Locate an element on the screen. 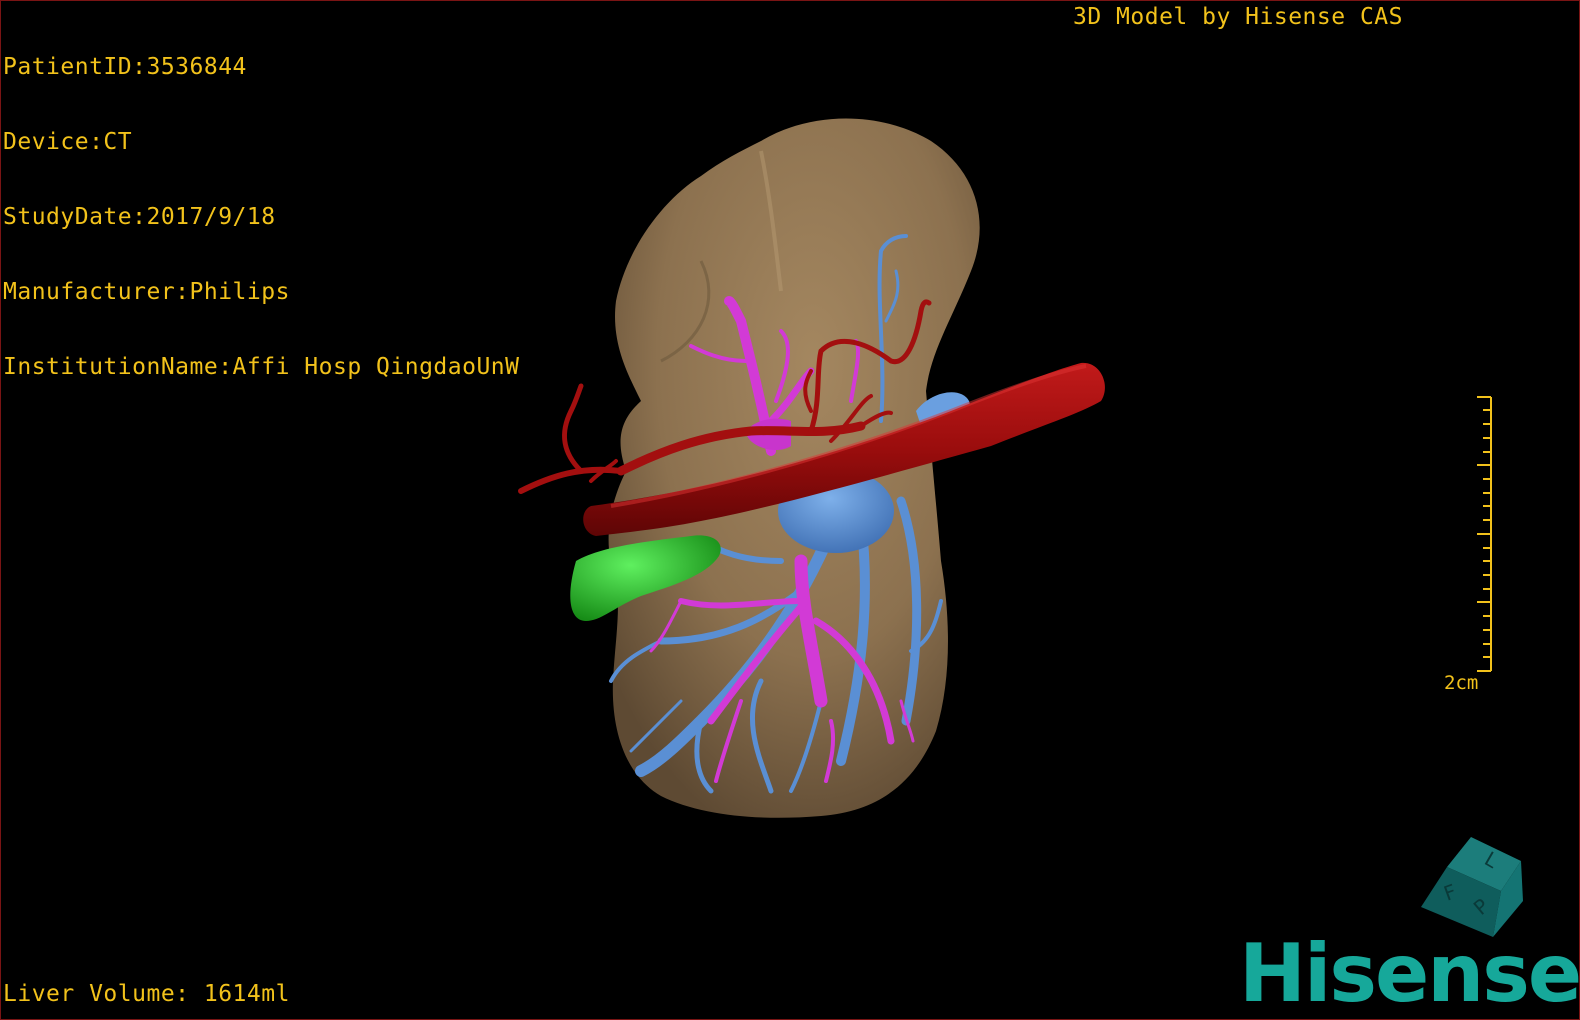  scale-bar-label: 2cm is located at coordinates (1461, 683).